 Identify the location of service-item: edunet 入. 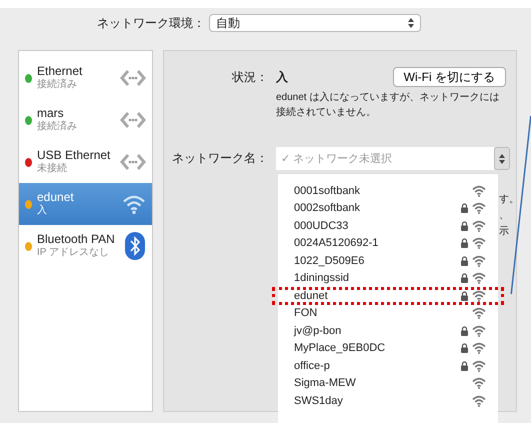
(85, 204).